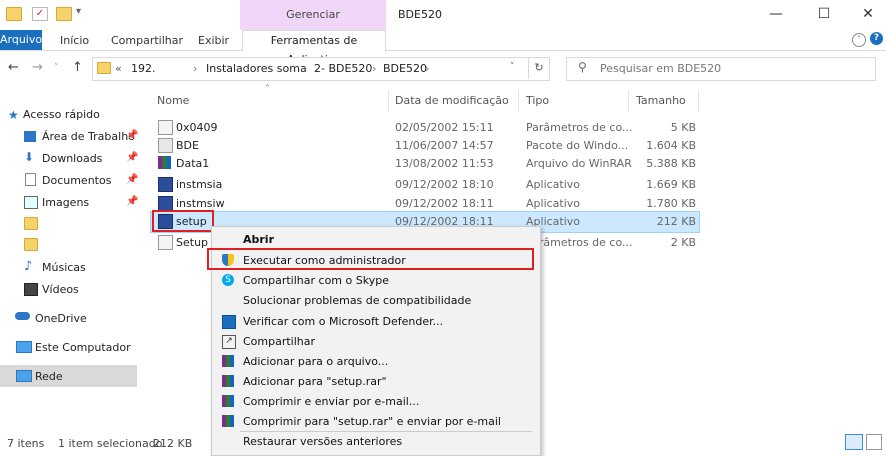 The width and height of the screenshot is (886, 456). What do you see at coordinates (444, 163) in the screenshot?
I see `file-date: 13/08/2002 11:53` at bounding box center [444, 163].